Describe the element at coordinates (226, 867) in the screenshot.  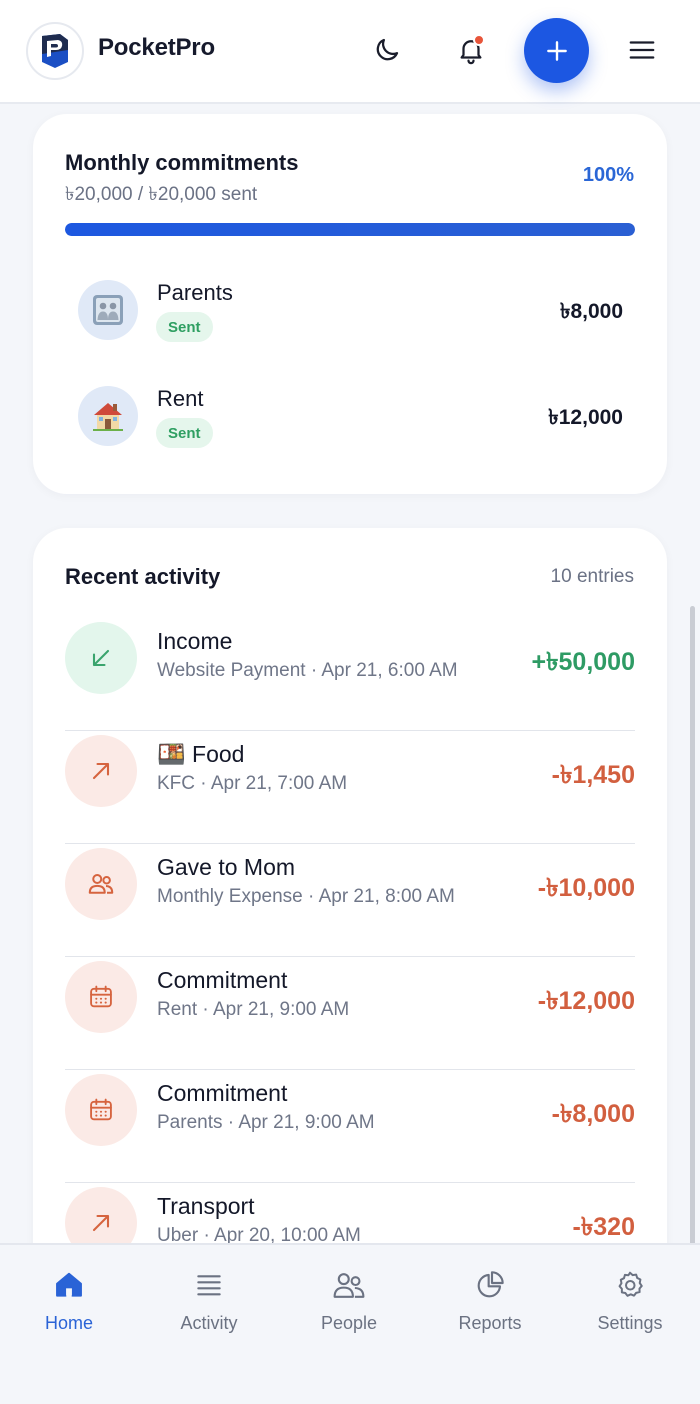
I see `activity-title-text: Gave to Mom` at that location.